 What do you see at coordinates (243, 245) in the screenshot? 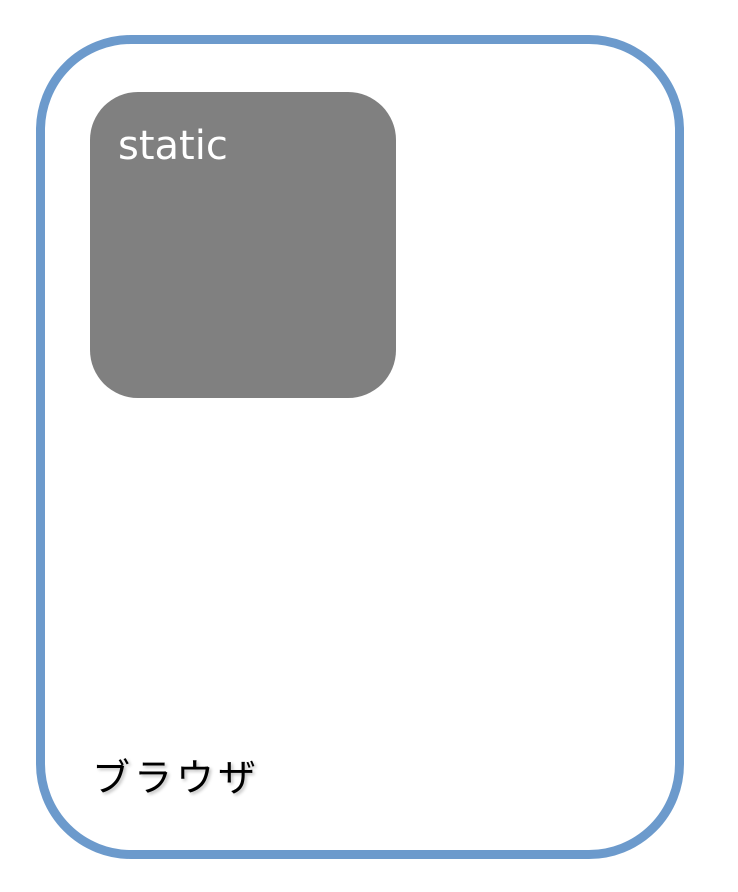
I see `static-element-box: static` at bounding box center [243, 245].